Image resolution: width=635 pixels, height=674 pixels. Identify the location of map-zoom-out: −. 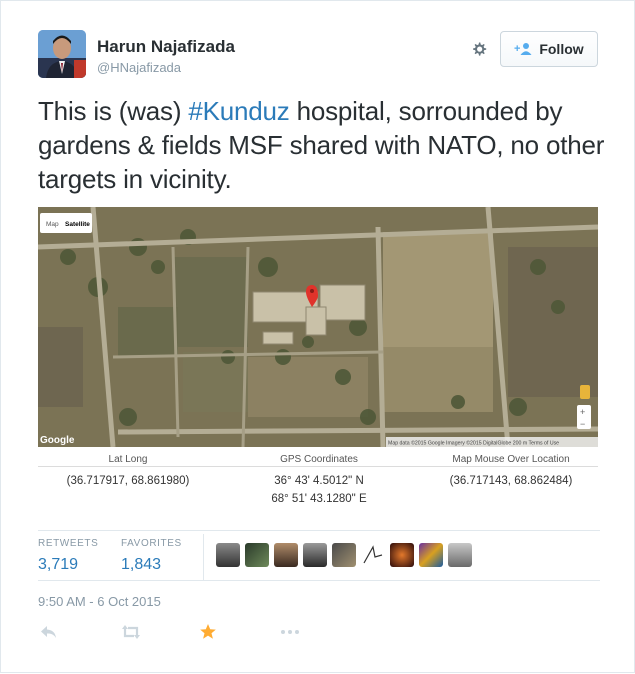
(582, 424).